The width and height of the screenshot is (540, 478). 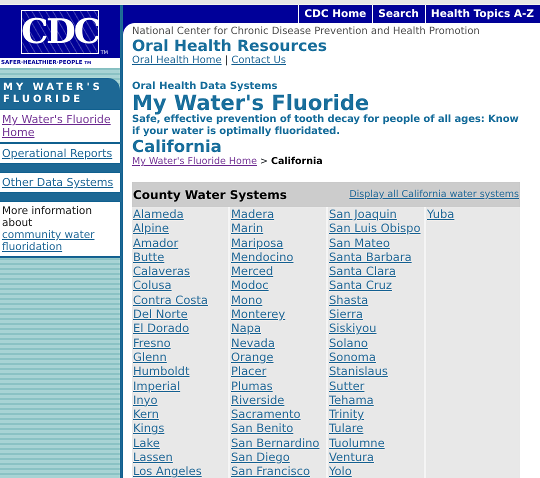 I want to click on county-link: Monterey, so click(x=258, y=314).